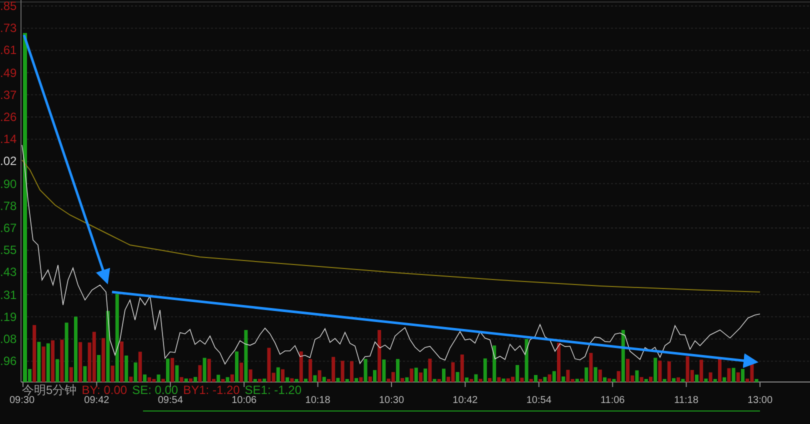 This screenshot has width=810, height=424. I want to click on indicator-legend: 今明5分钟, so click(49, 390).